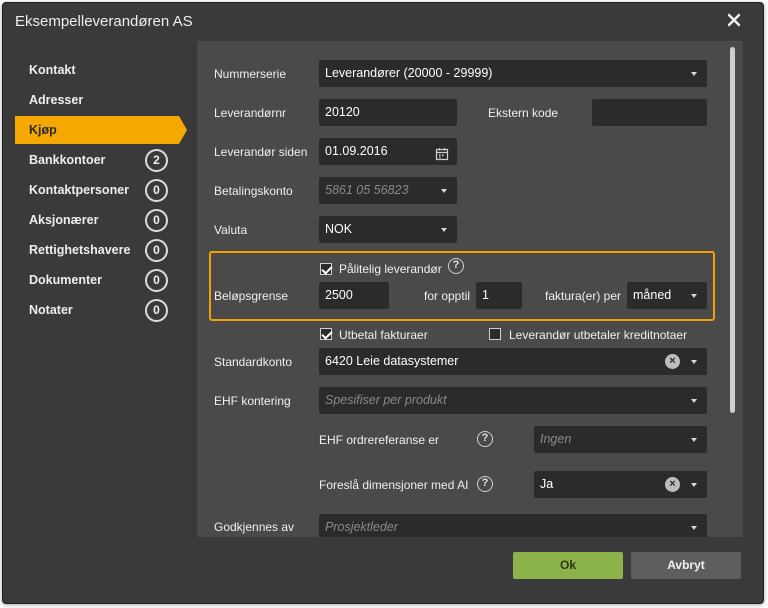 The image size is (768, 608). What do you see at coordinates (261, 152) in the screenshot?
I see `leverandor-siden-label: Leverandør siden` at bounding box center [261, 152].